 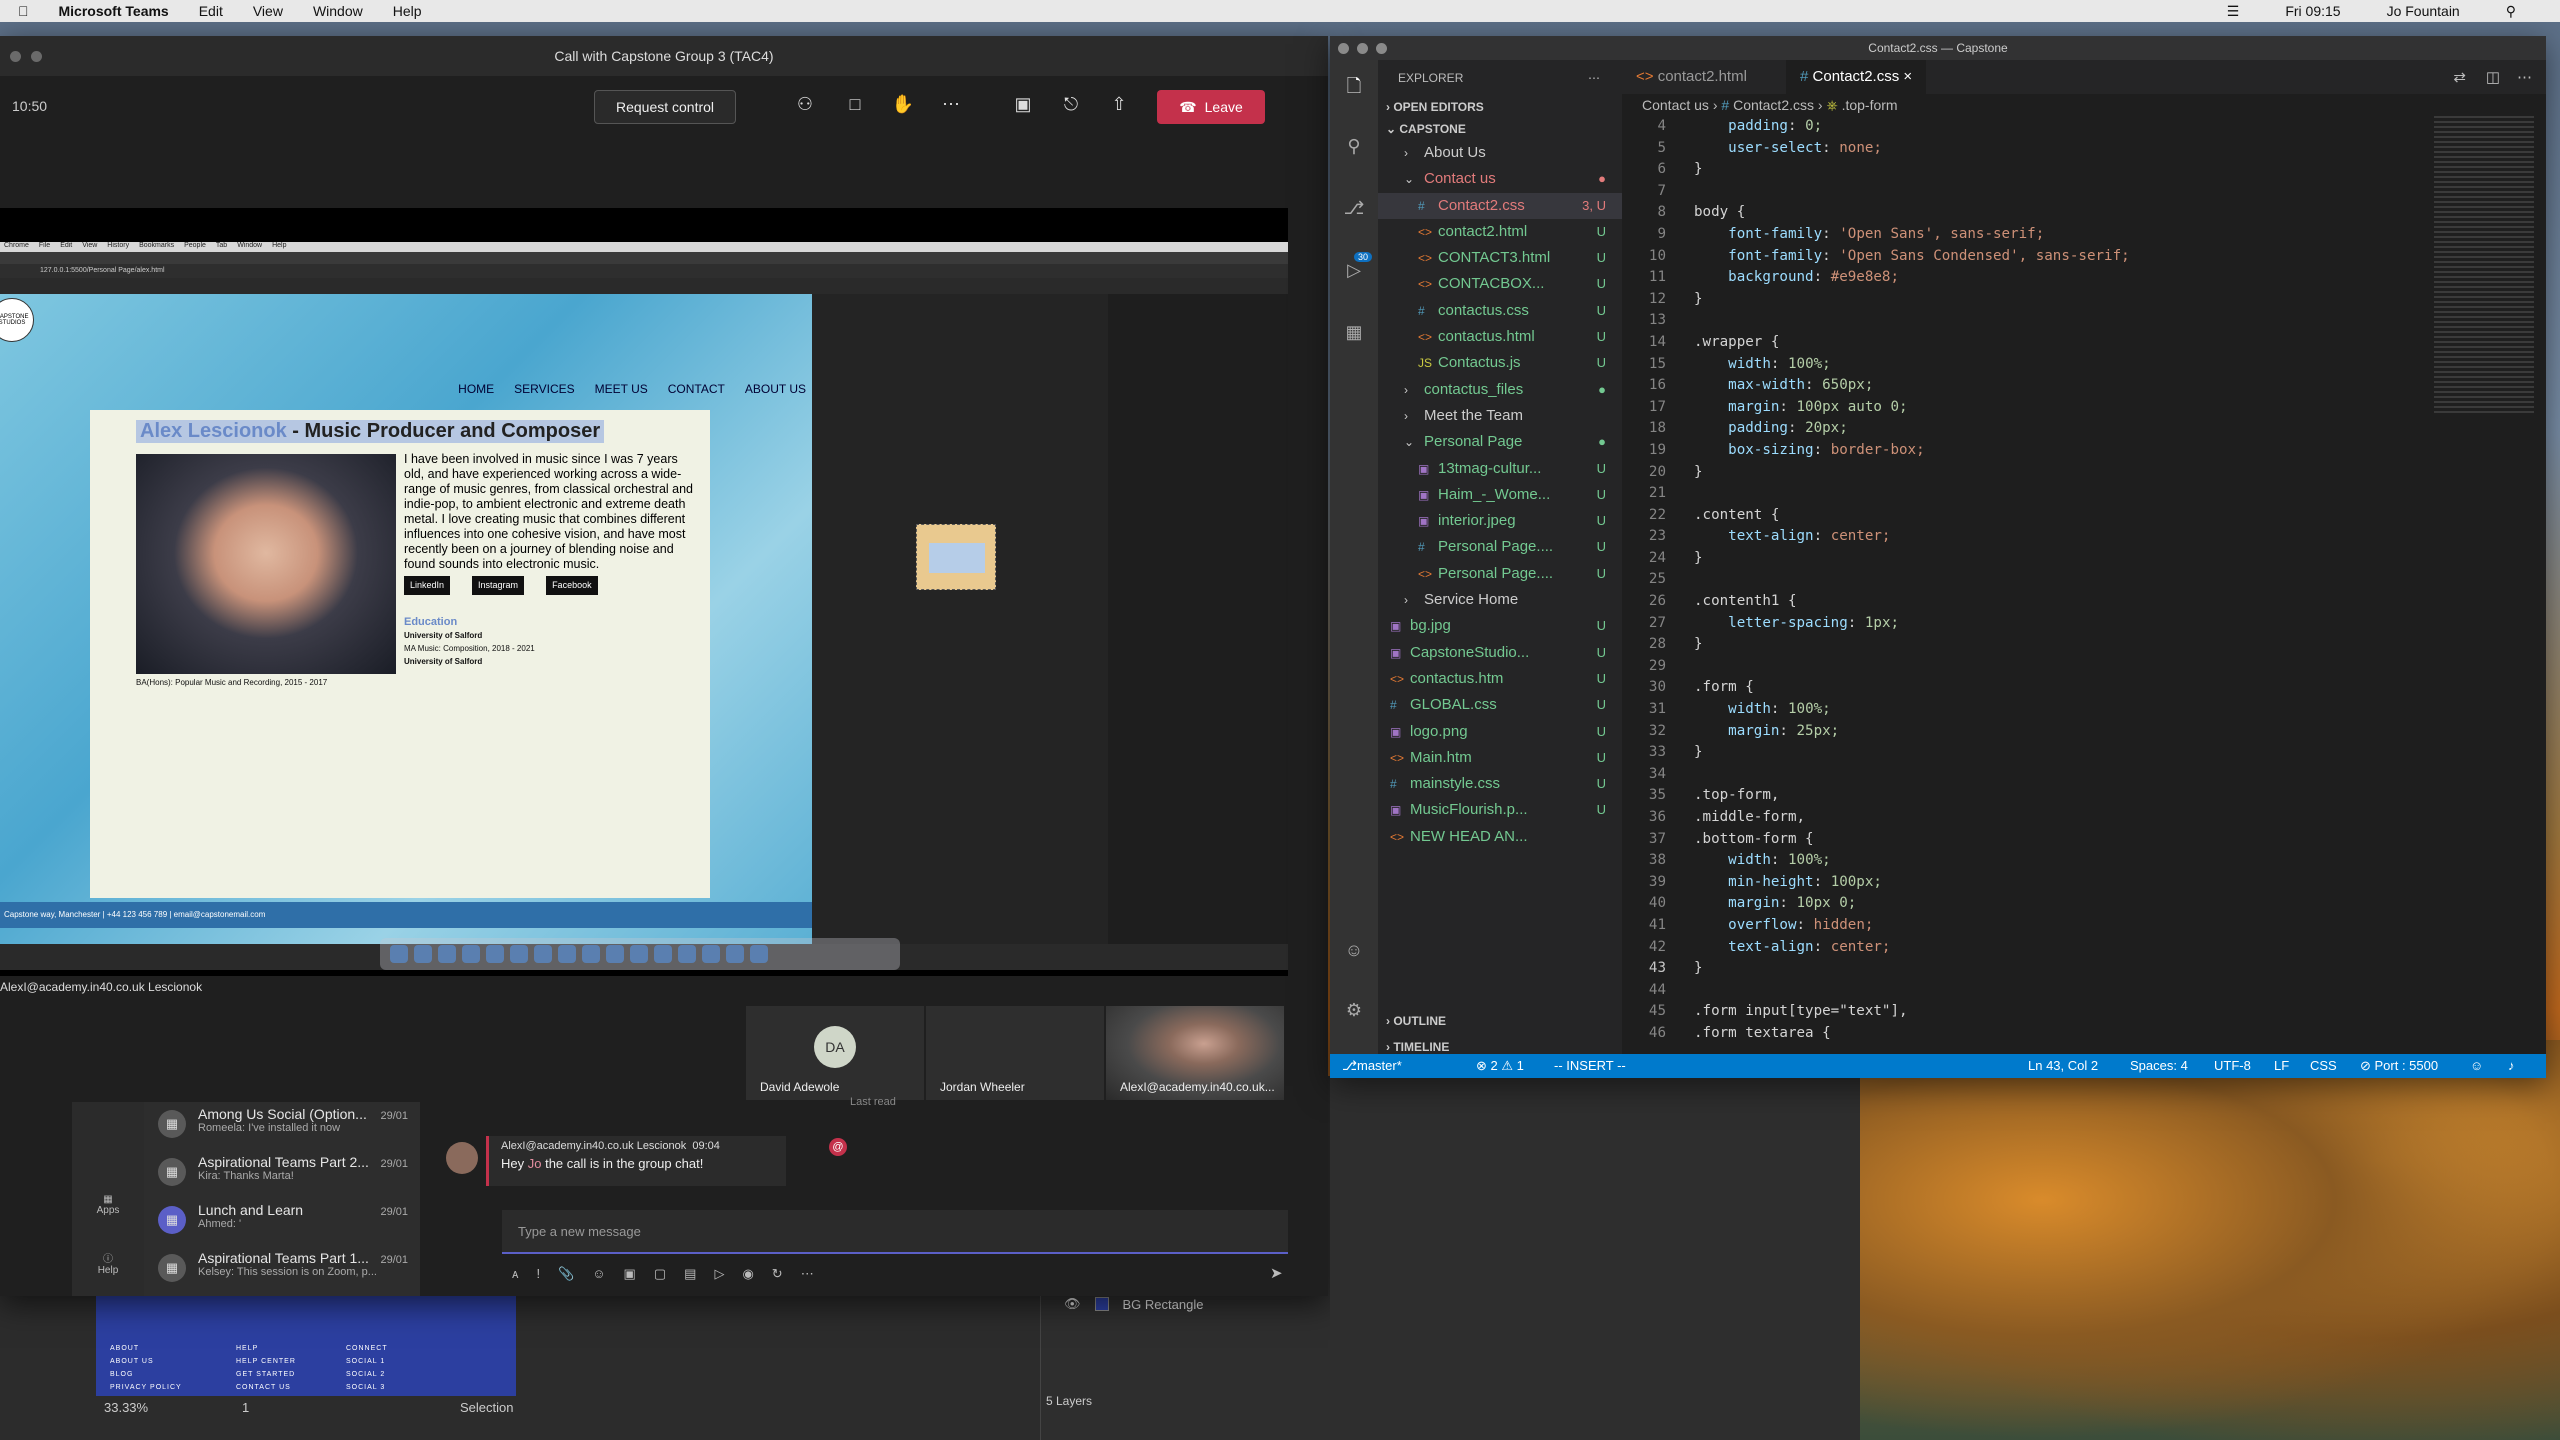 I want to click on mention: Jo, so click(x=535, y=1163).